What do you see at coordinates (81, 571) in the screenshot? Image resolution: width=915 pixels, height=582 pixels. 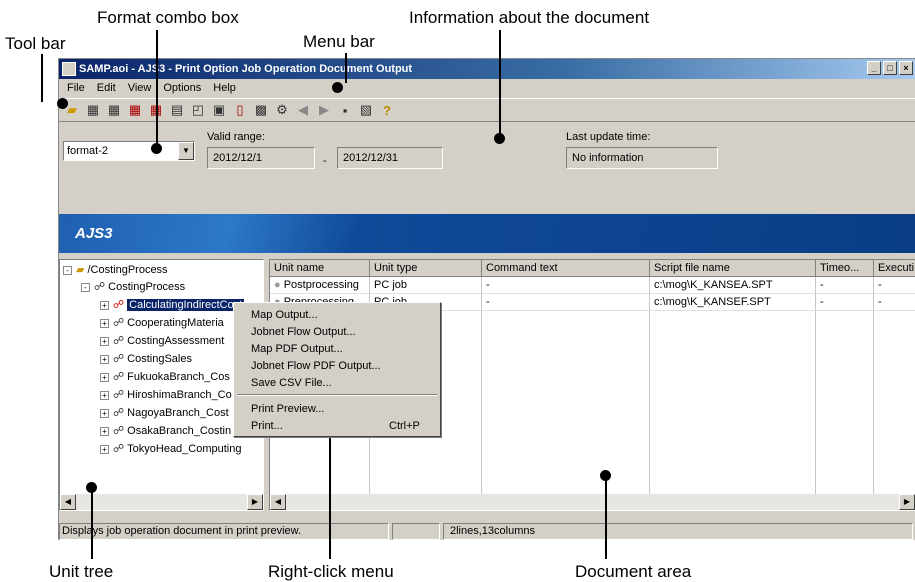 I see `annotation-unit-tree: Unit tree` at bounding box center [81, 571].